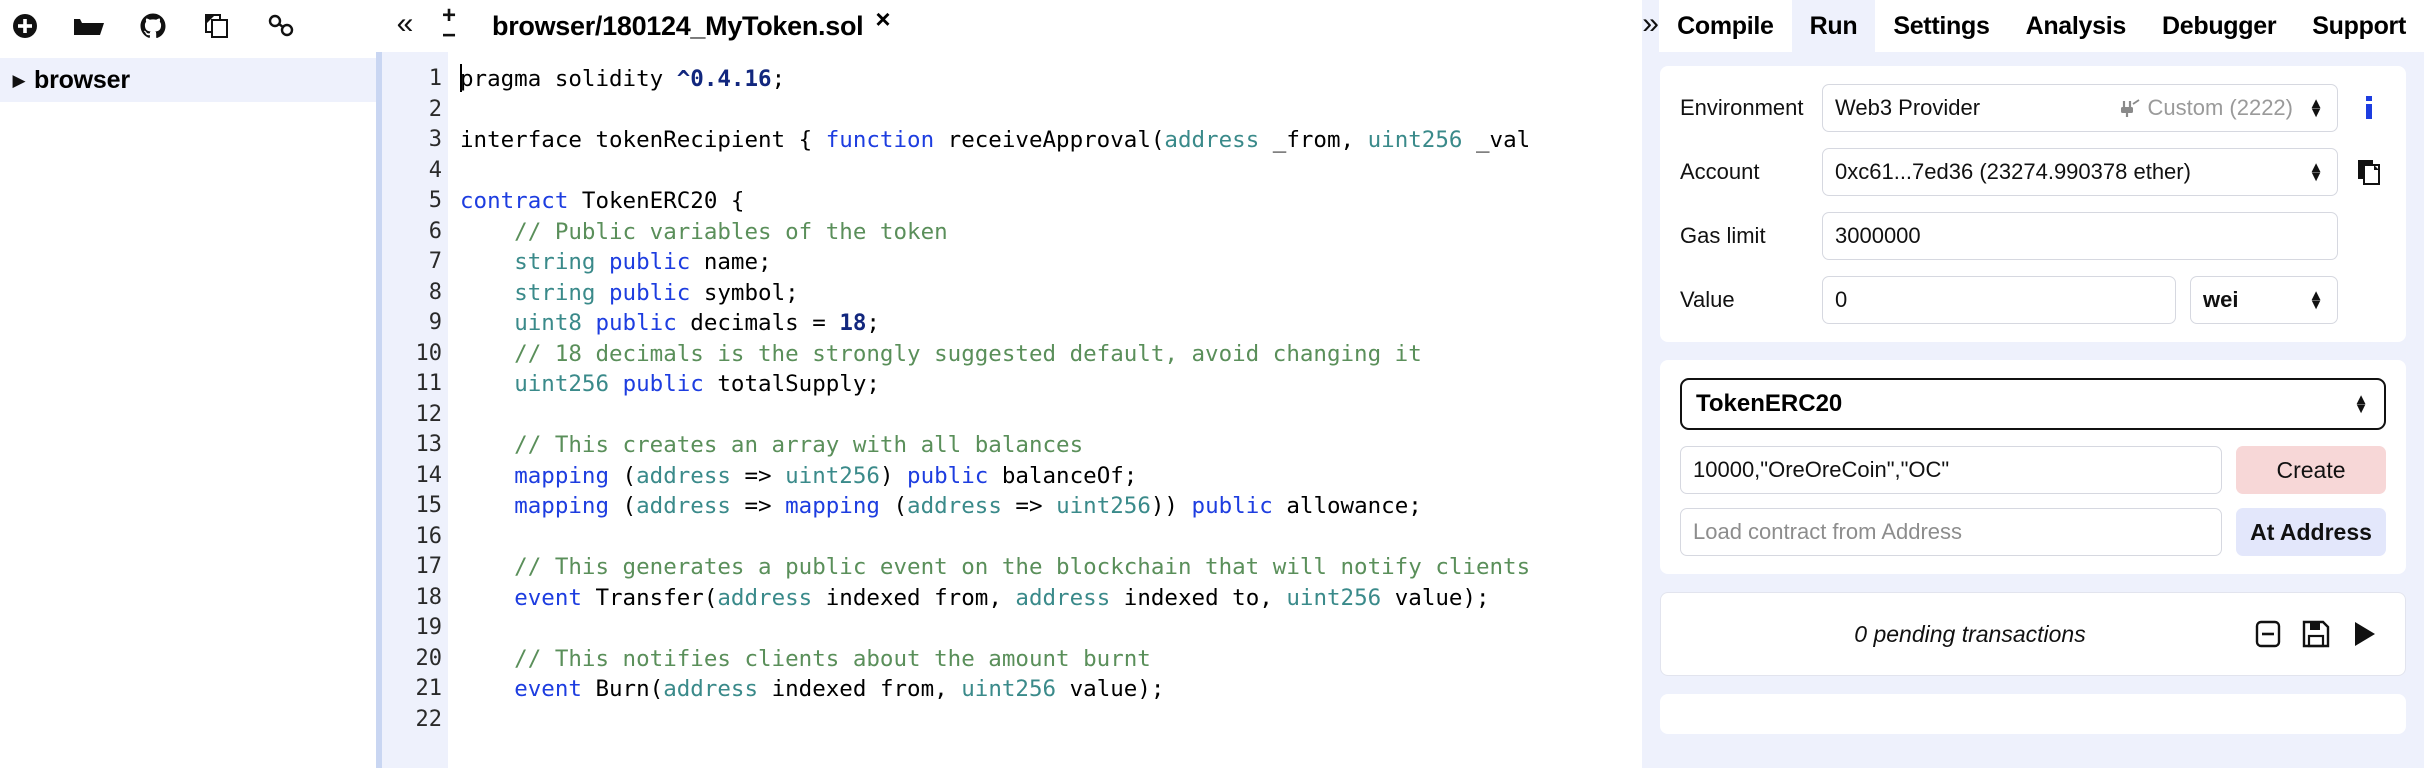 The height and width of the screenshot is (768, 2424). I want to click on file-tab-mytoken: browser/180124_MyToken.sol ×, so click(687, 26).